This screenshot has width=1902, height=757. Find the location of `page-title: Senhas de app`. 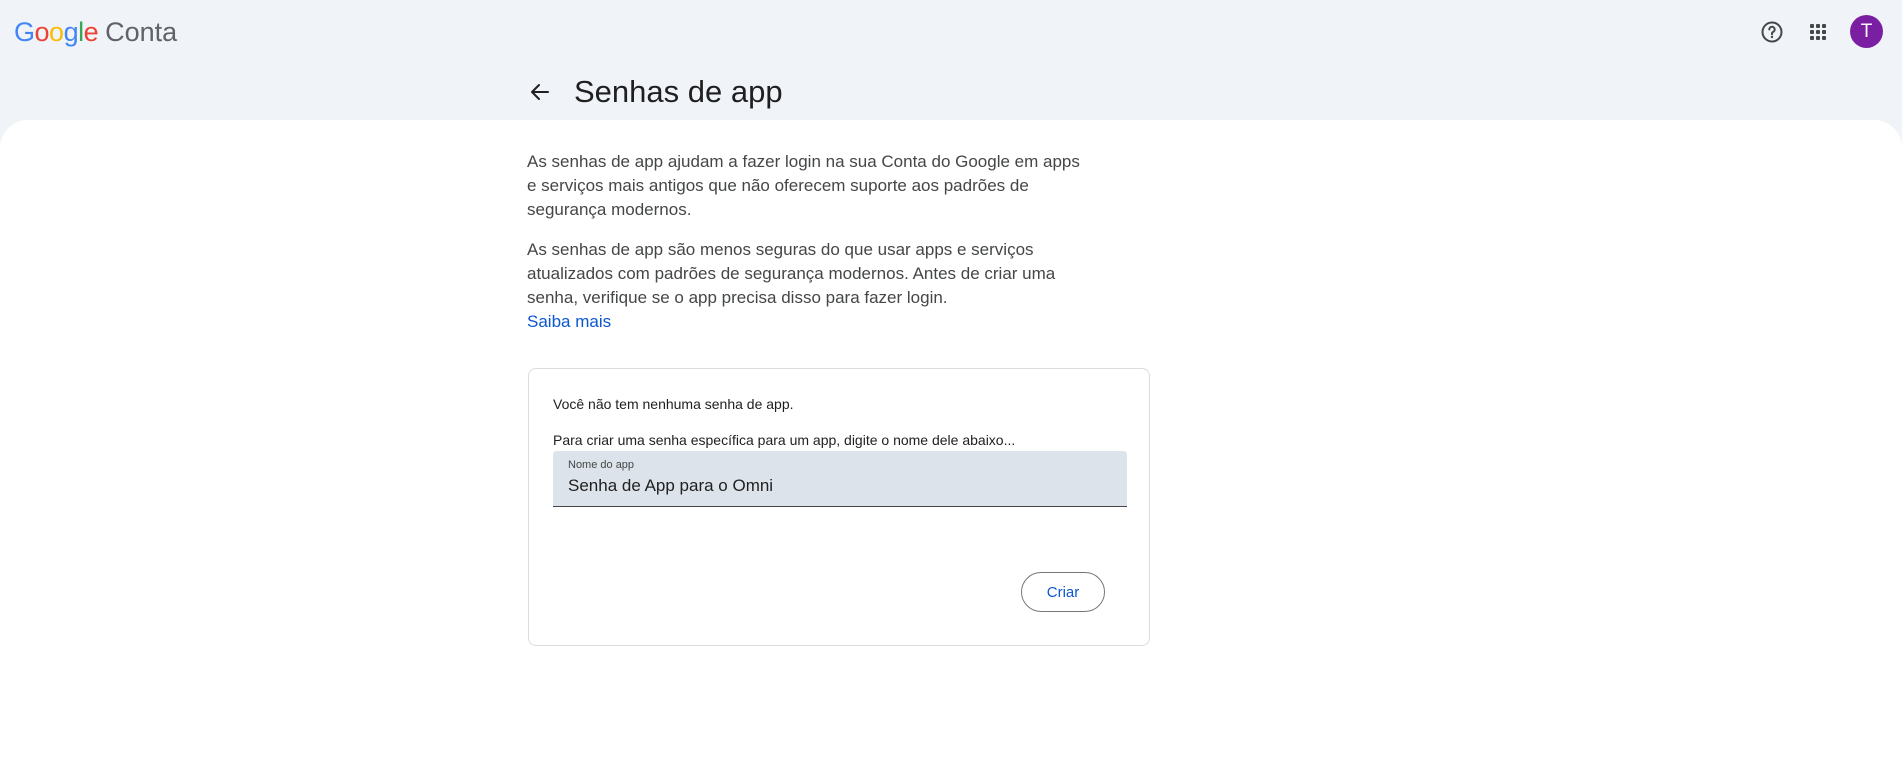

page-title: Senhas de app is located at coordinates (678, 91).